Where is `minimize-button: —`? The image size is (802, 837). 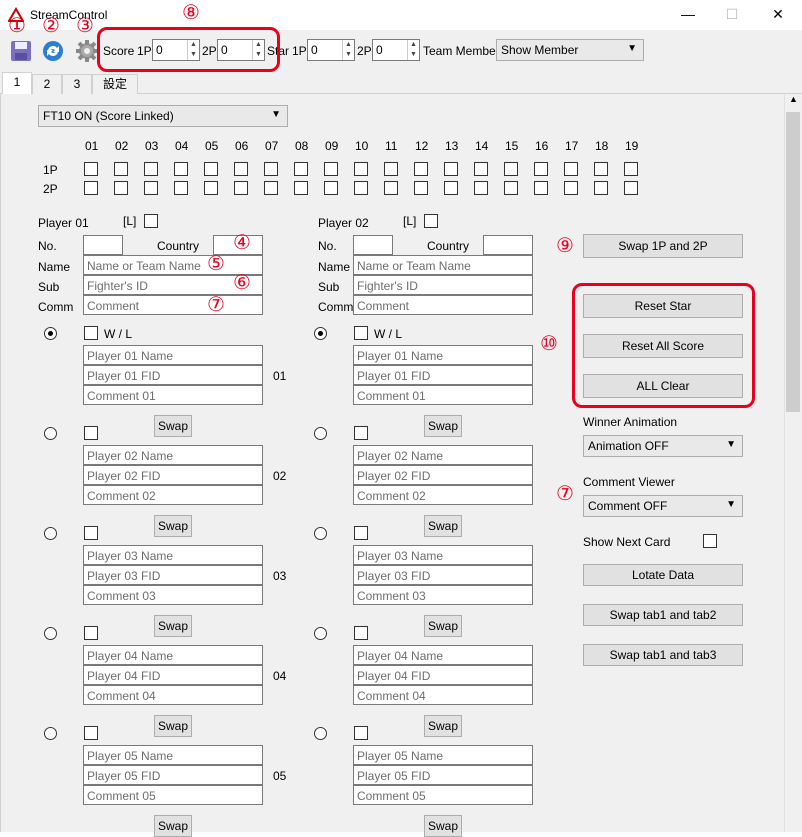
minimize-button: — is located at coordinates (688, 14).